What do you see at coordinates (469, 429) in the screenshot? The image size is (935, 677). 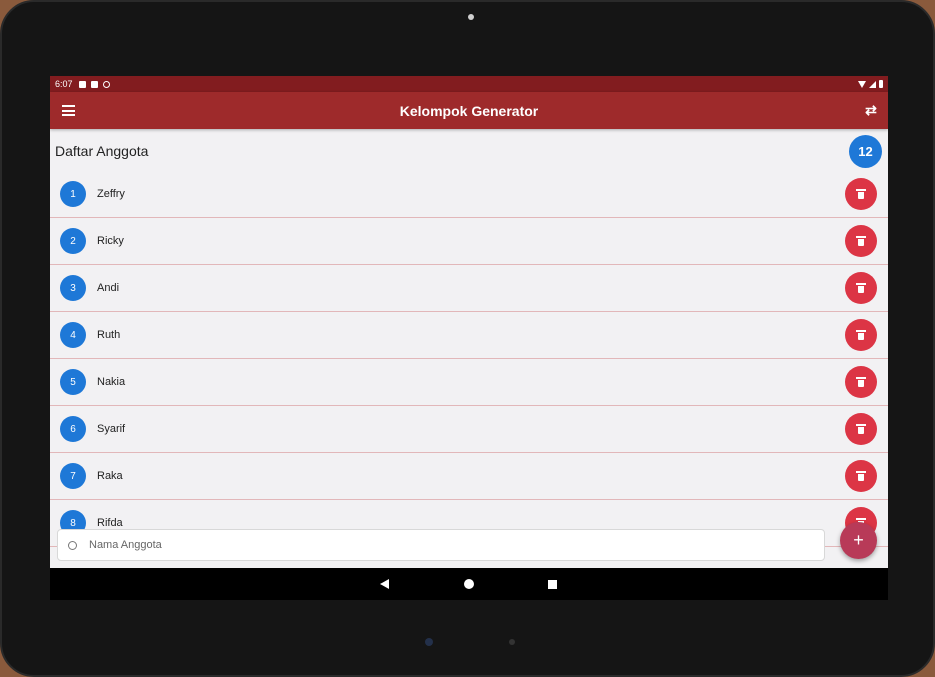 I see `list-item: 6 Syarif` at bounding box center [469, 429].